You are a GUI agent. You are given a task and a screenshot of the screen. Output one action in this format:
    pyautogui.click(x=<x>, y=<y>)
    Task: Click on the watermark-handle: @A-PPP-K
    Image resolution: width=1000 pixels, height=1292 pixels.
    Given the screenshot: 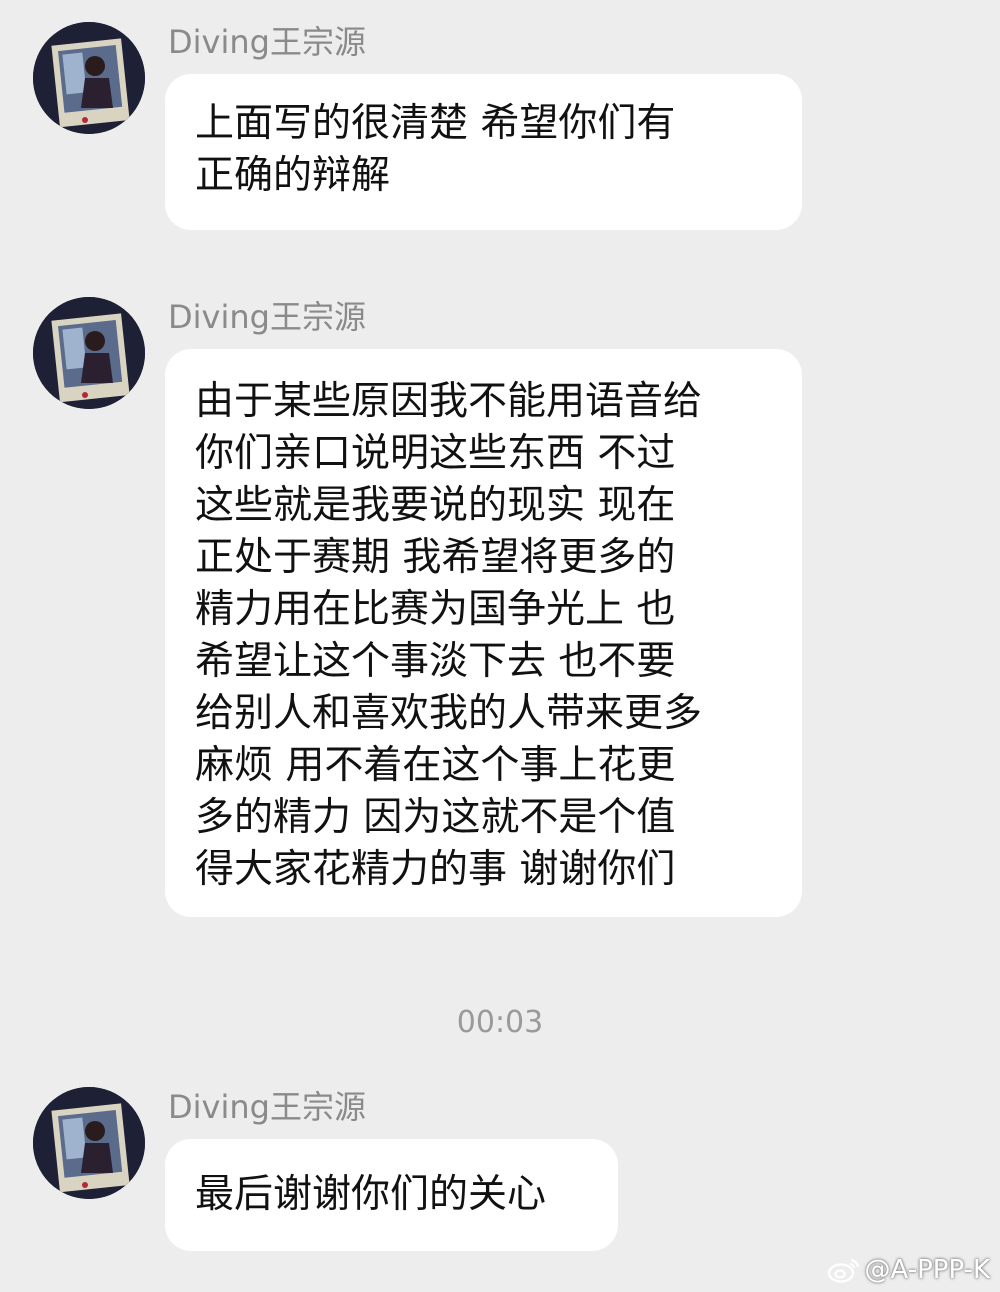 What is the action you would take?
    pyautogui.click(x=927, y=1270)
    